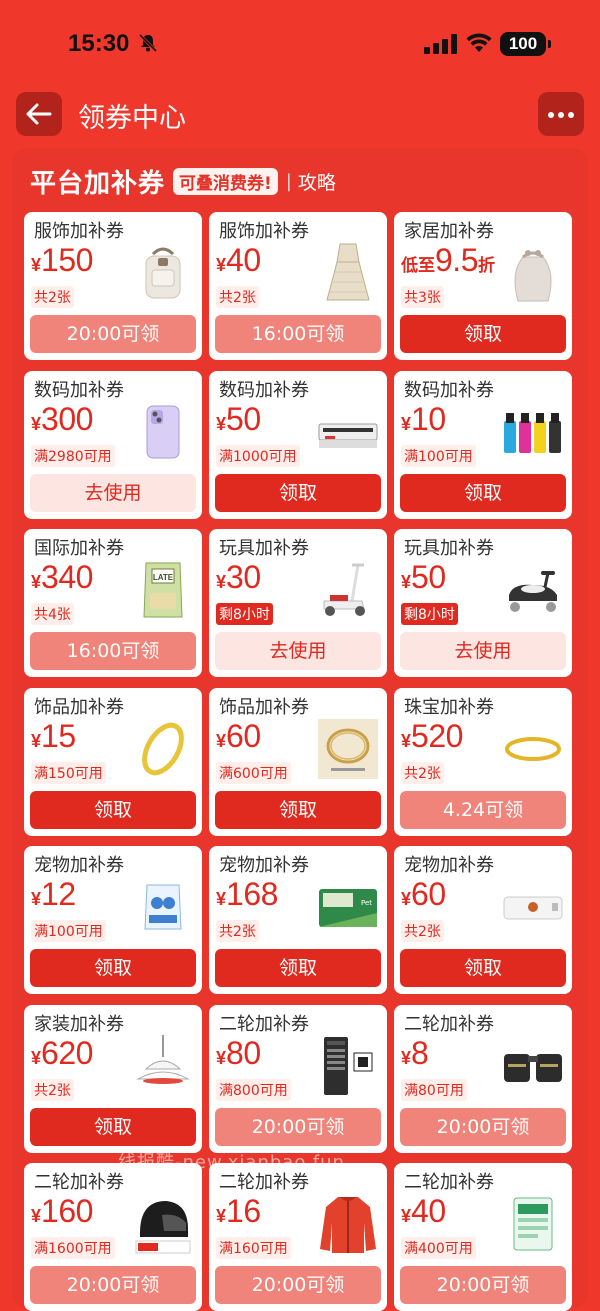 Image resolution: width=600 pixels, height=1311 pixels. I want to click on amount-value: 8, so click(420, 1053).